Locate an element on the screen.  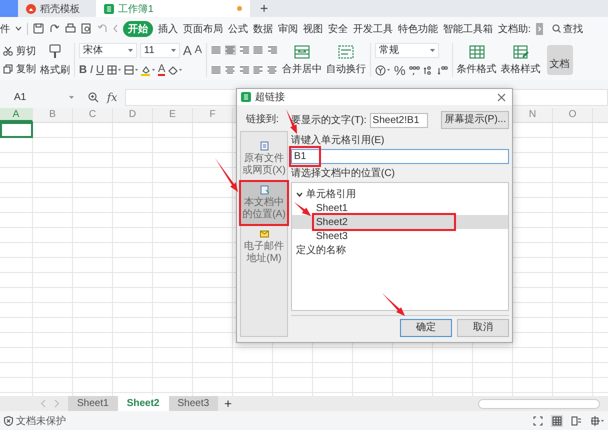
document-link-icon is located at coordinates (264, 190).